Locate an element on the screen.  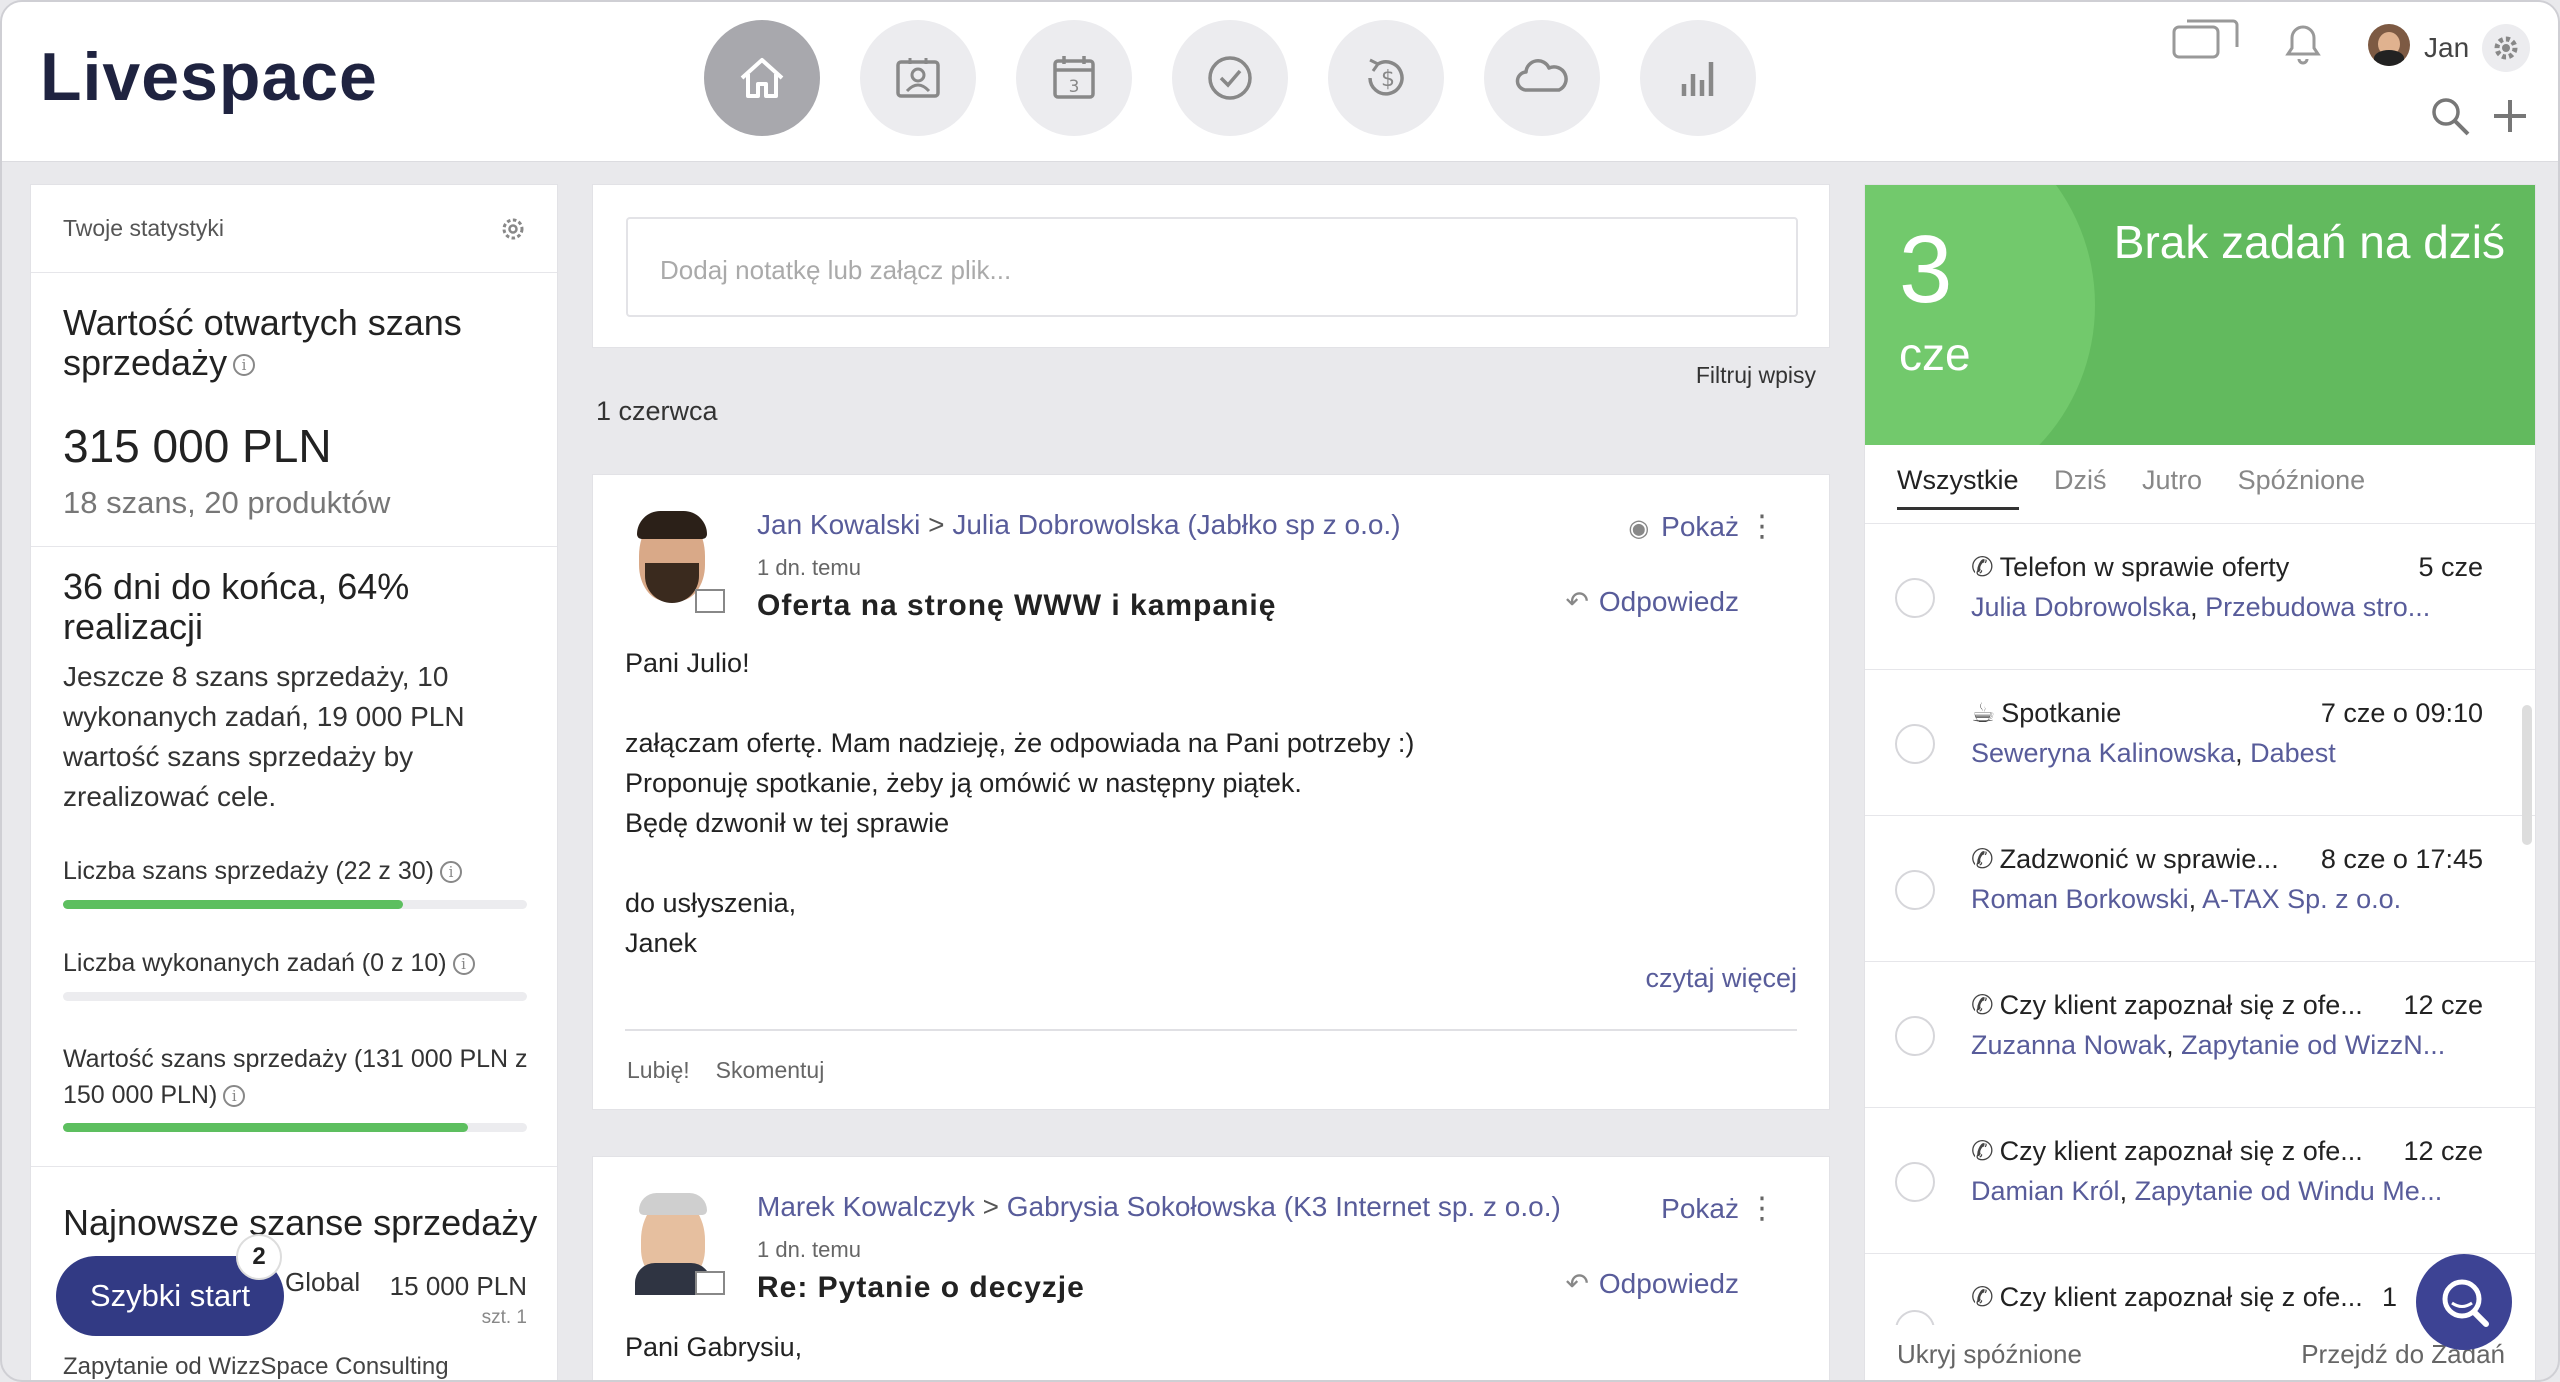
divider is located at coordinates (1211, 1030).